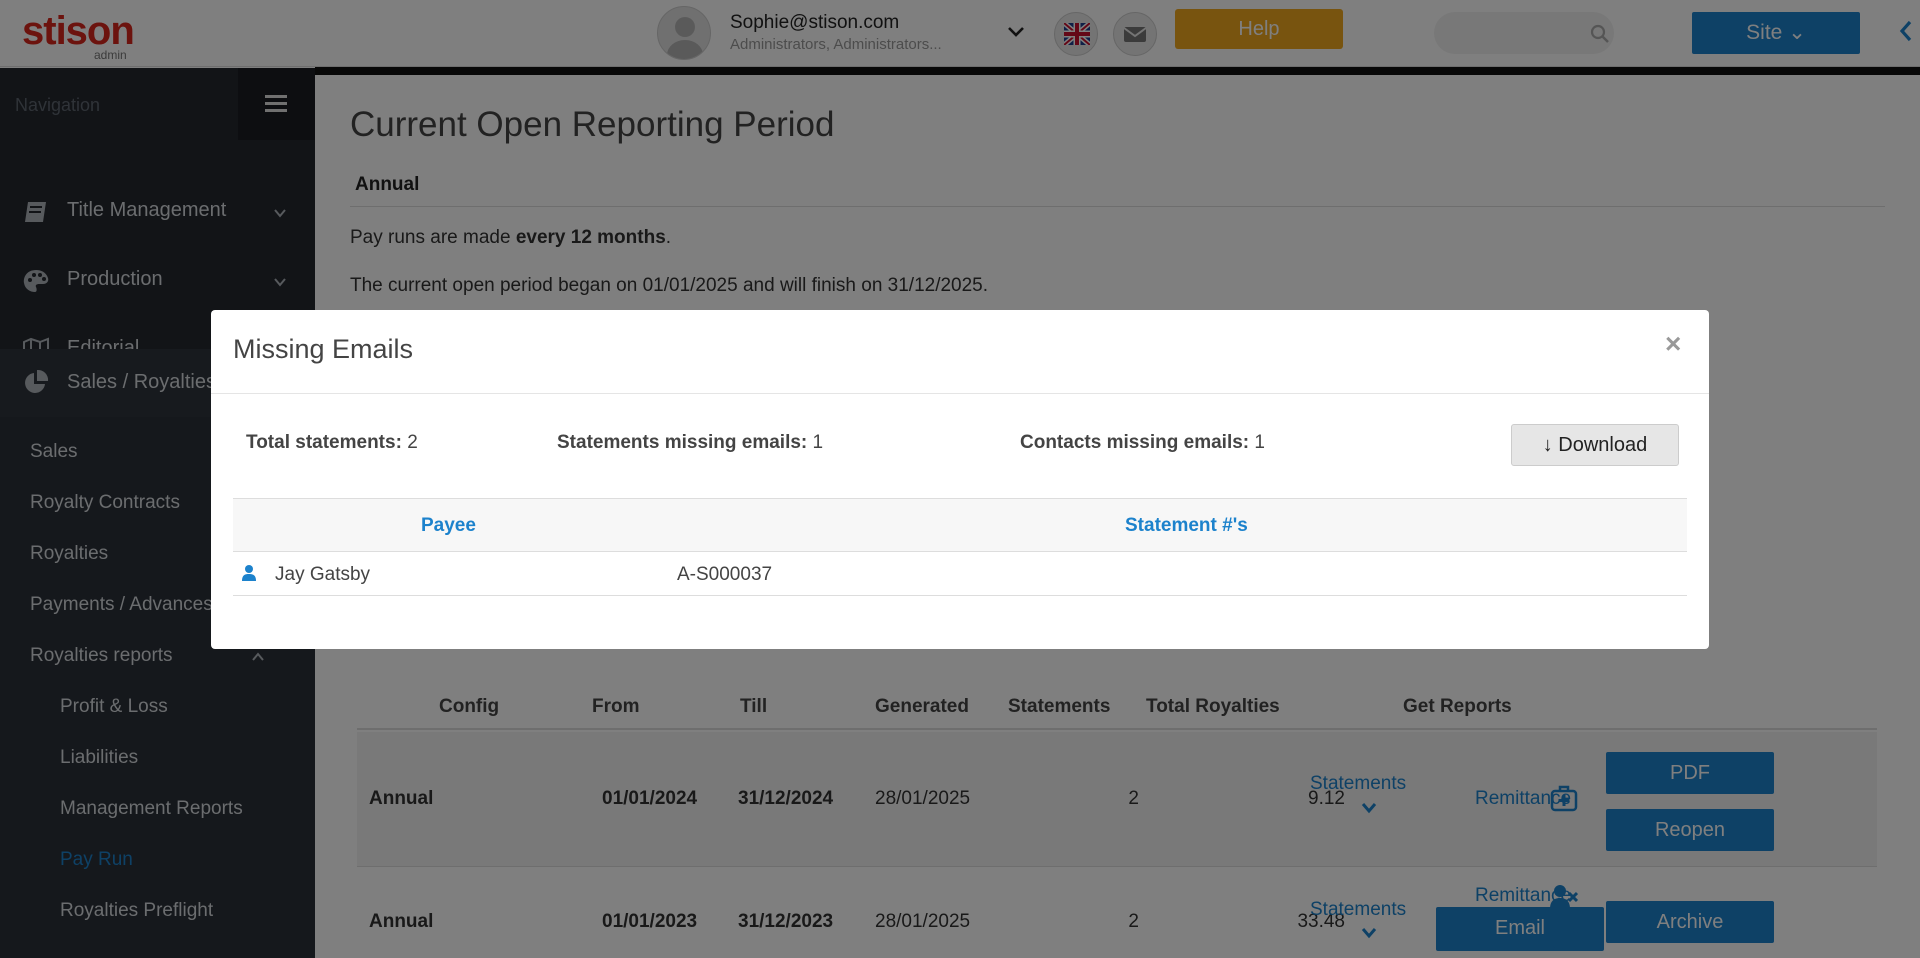 The height and width of the screenshot is (958, 1920). Describe the element at coordinates (725, 574) in the screenshot. I see `cell-statement: A-S000037` at that location.